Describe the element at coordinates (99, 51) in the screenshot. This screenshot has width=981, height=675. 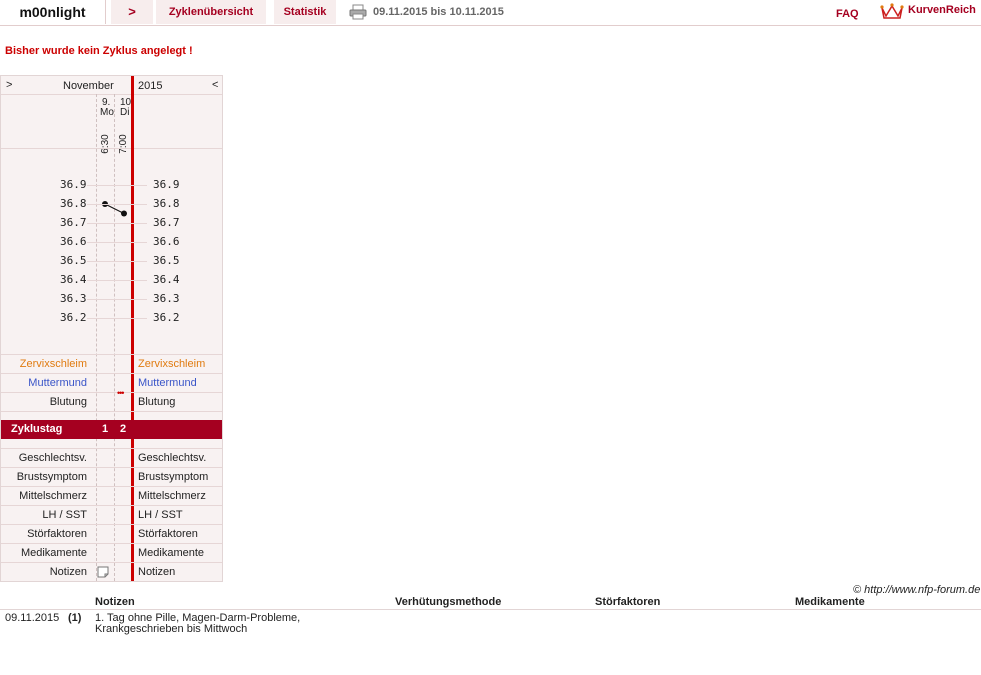
I see `status-message: Bisher wurde kein Zyklus angelegt !` at that location.